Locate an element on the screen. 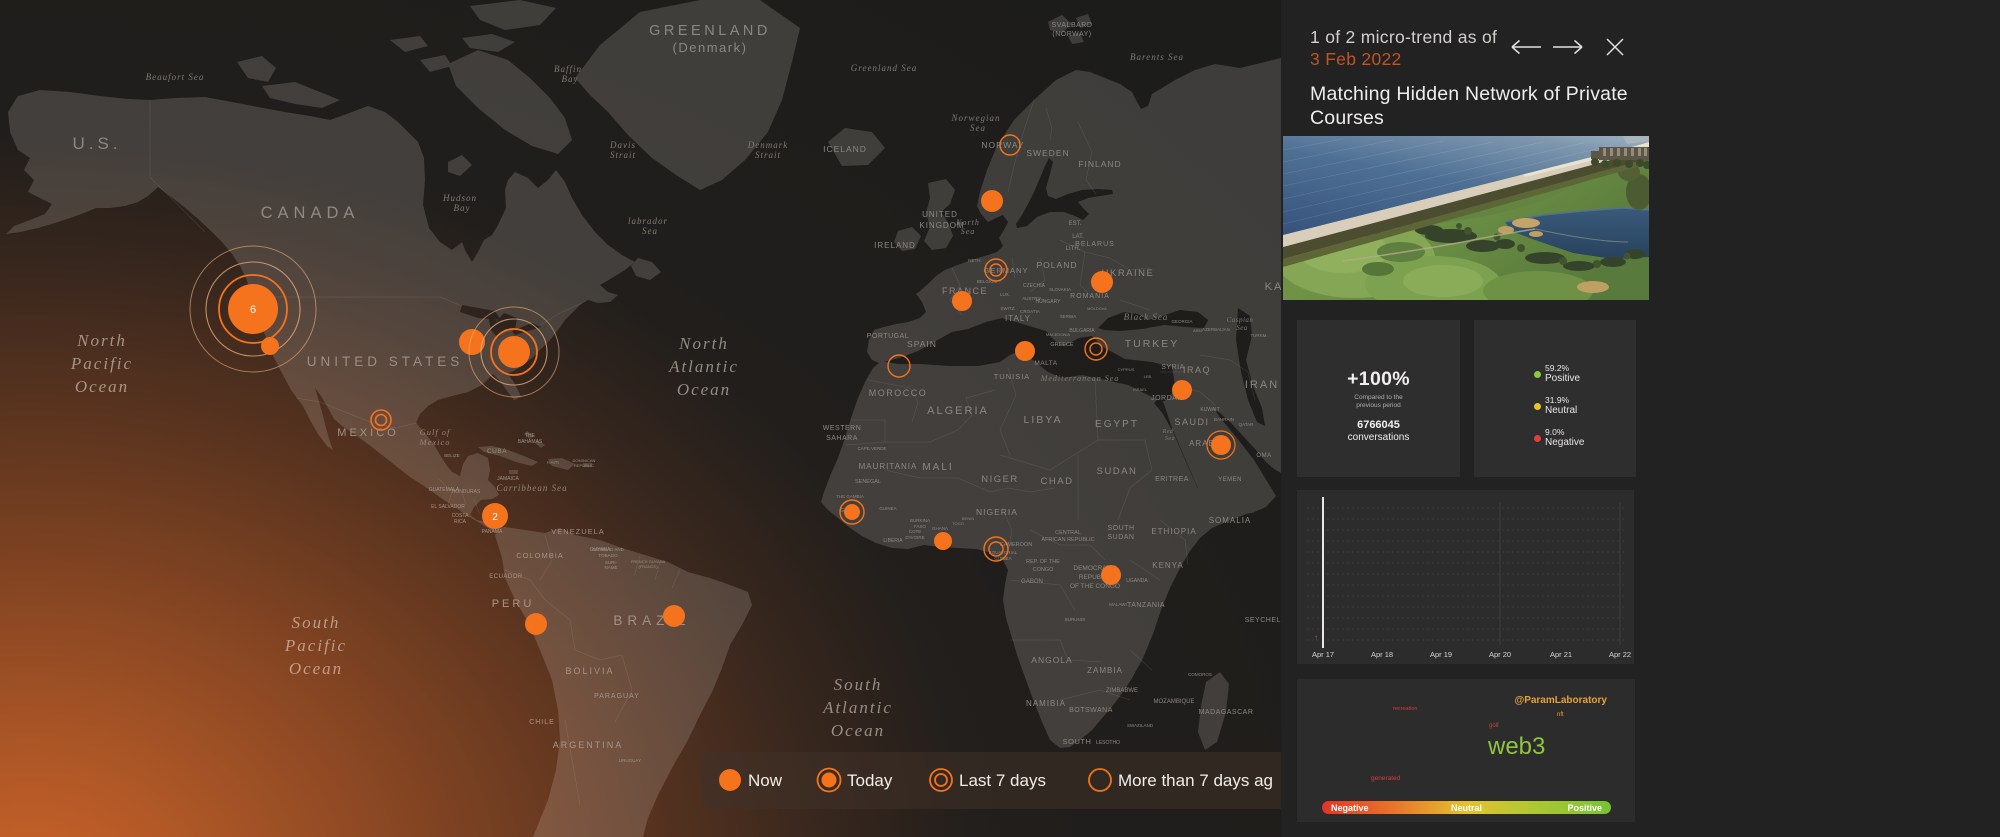 The image size is (2000, 837). svg-text: Apr 19 is located at coordinates (1441, 654).